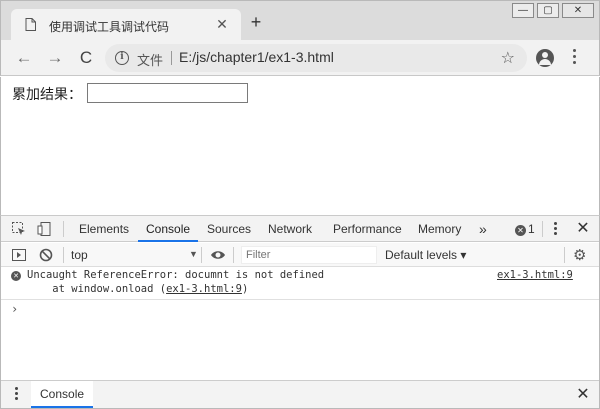 This screenshot has height=409, width=600. Describe the element at coordinates (79, 255) in the screenshot. I see `context-selector: top` at that location.